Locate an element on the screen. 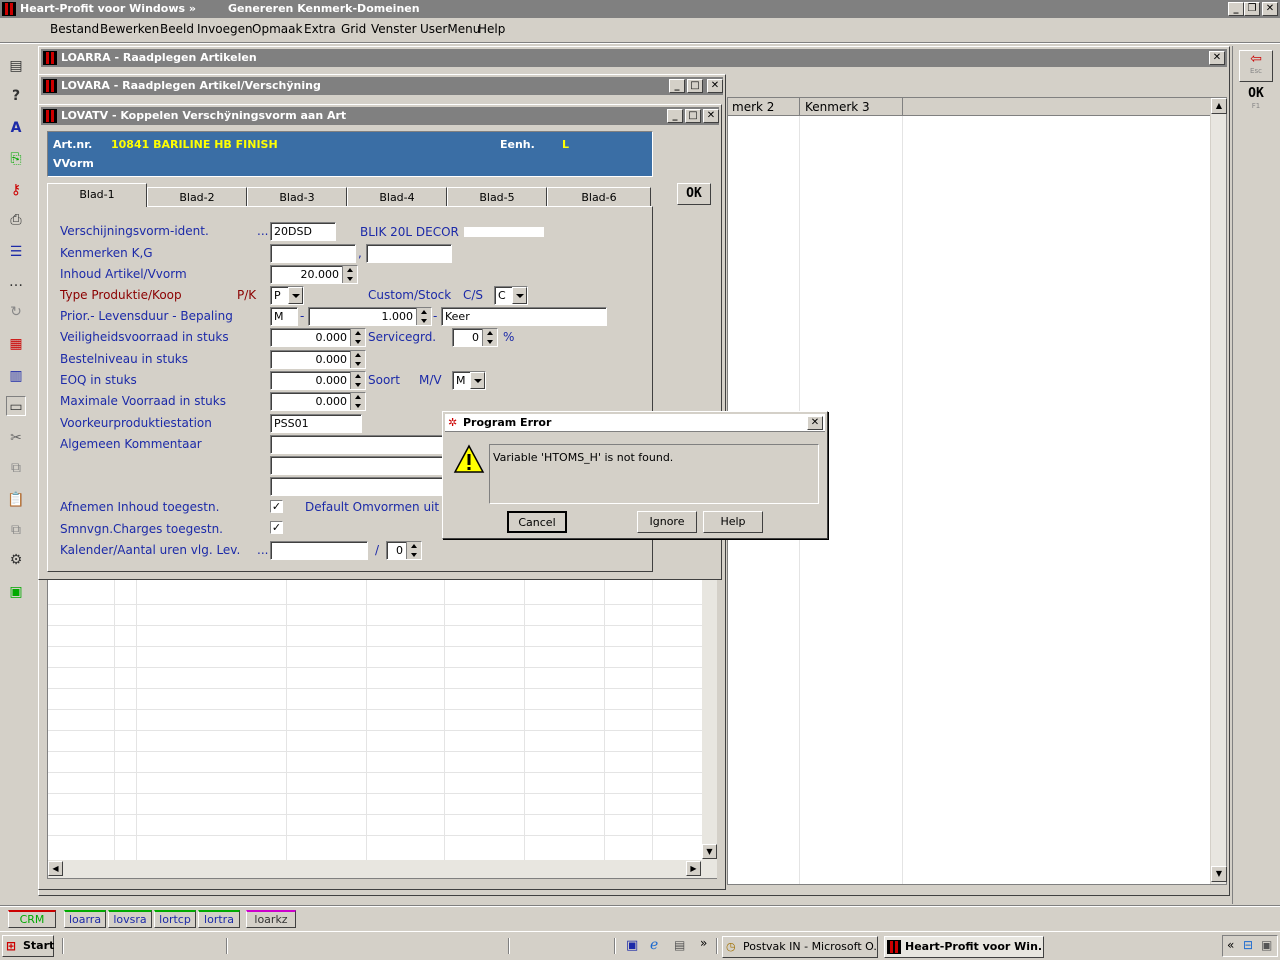  paste-special-icon: ⧉ is located at coordinates (16, 530).